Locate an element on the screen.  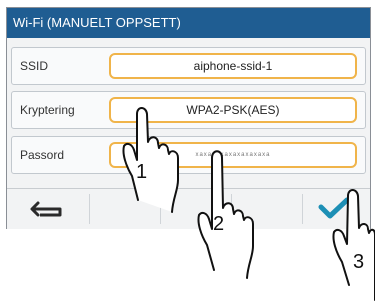
confirm-button is located at coordinates (337, 209).